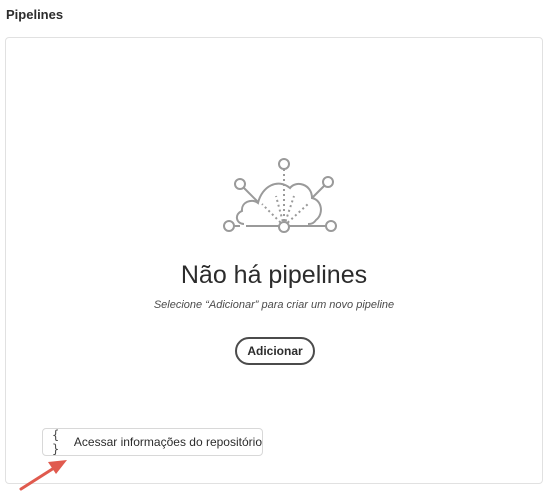 This screenshot has width=548, height=500. What do you see at coordinates (43, 475) in the screenshot?
I see `arrow-icon` at bounding box center [43, 475].